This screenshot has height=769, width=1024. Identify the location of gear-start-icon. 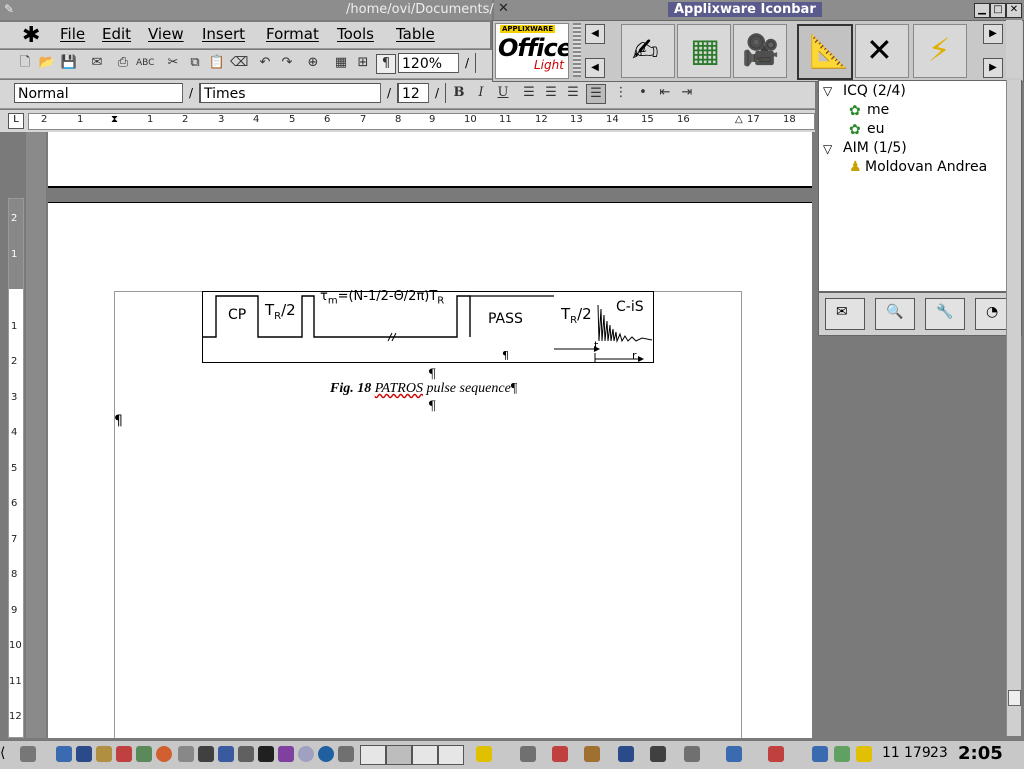
(28, 754).